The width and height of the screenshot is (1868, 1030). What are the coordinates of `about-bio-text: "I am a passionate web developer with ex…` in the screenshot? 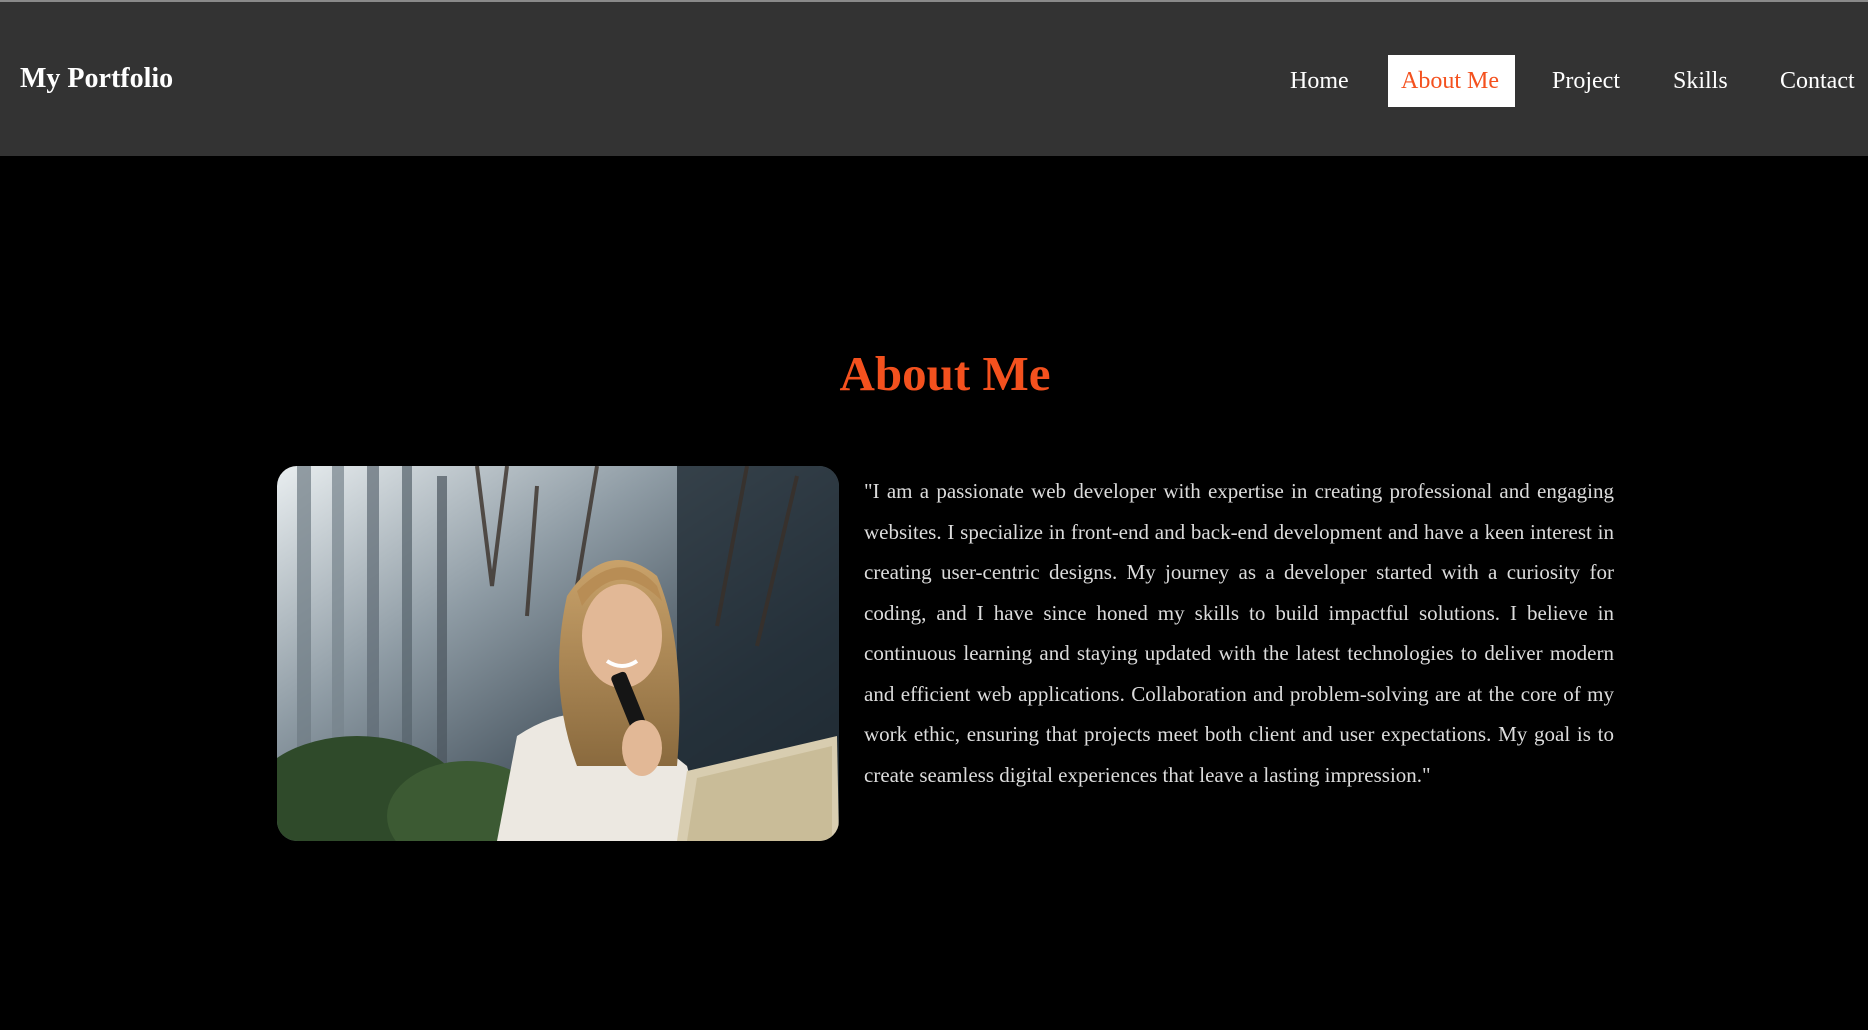 It's located at (1239, 633).